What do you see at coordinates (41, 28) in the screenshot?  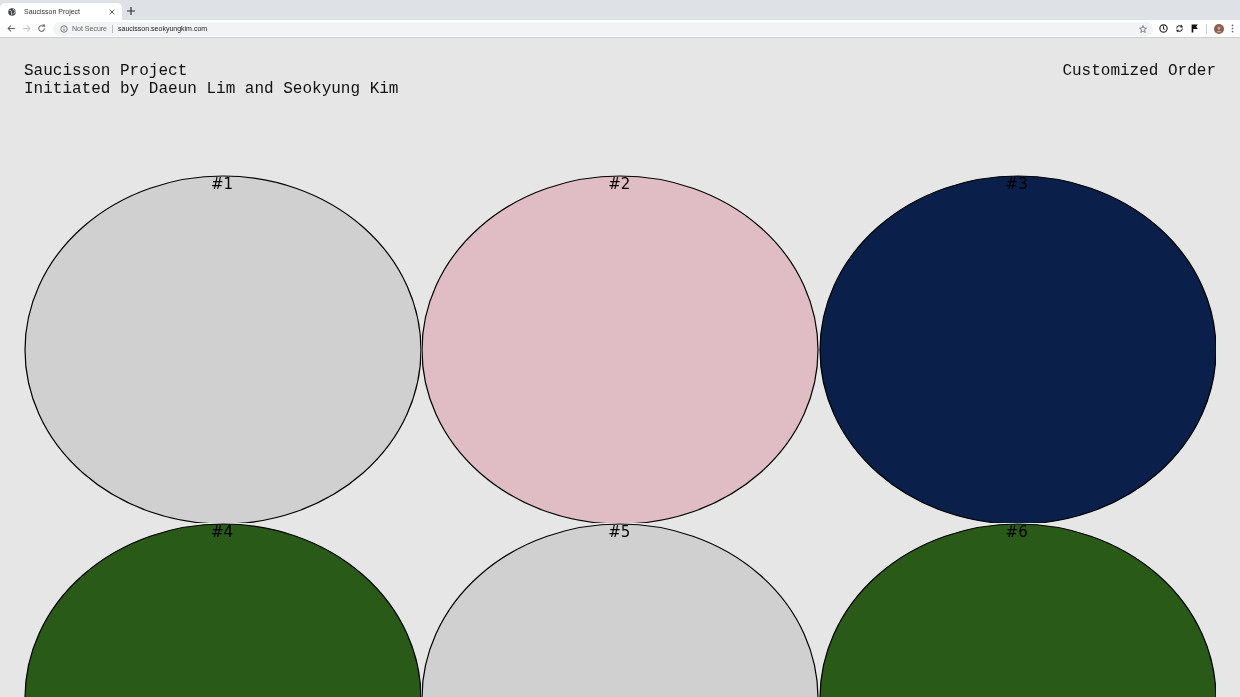 I see `reload-icon` at bounding box center [41, 28].